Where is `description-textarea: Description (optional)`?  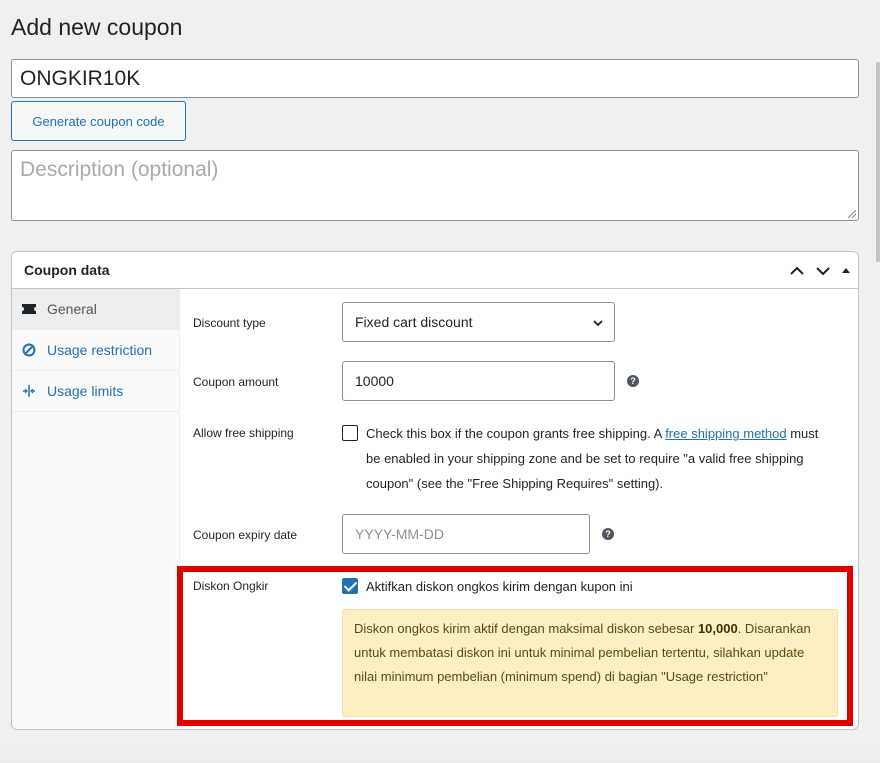
description-textarea: Description (optional) is located at coordinates (435, 185).